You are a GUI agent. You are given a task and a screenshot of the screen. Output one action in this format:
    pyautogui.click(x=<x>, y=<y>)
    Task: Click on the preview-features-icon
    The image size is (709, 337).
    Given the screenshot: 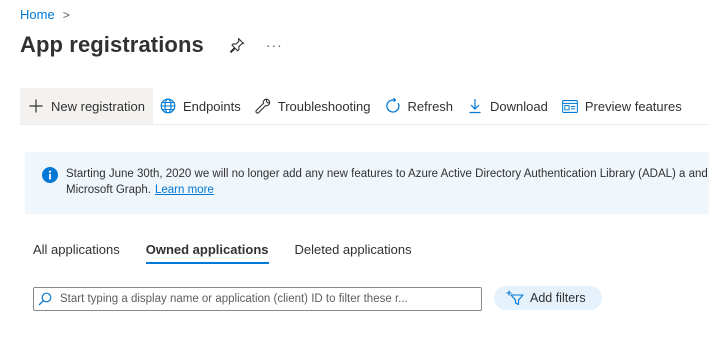 What is the action you would take?
    pyautogui.click(x=570, y=106)
    